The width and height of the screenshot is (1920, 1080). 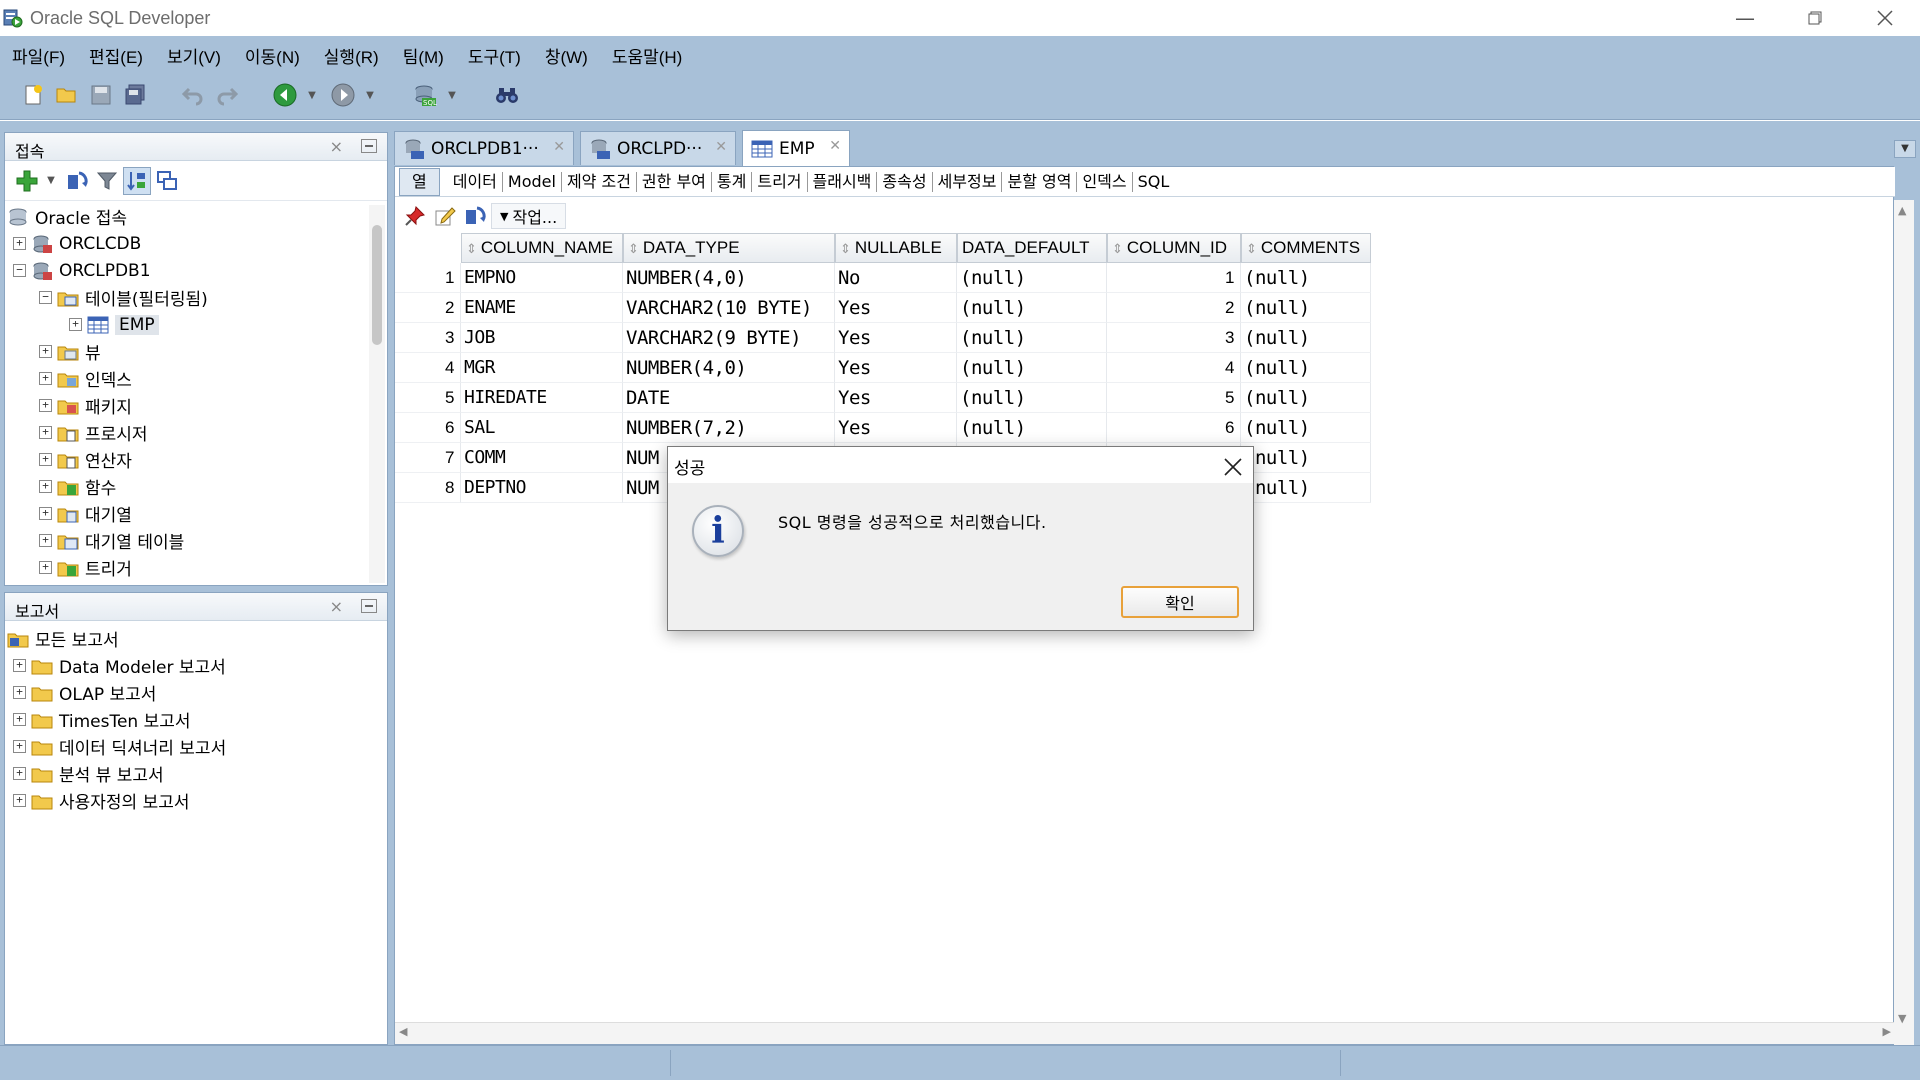 What do you see at coordinates (1174, 248) in the screenshot?
I see `column-header-column-id: ⇕ COLUMN_ID` at bounding box center [1174, 248].